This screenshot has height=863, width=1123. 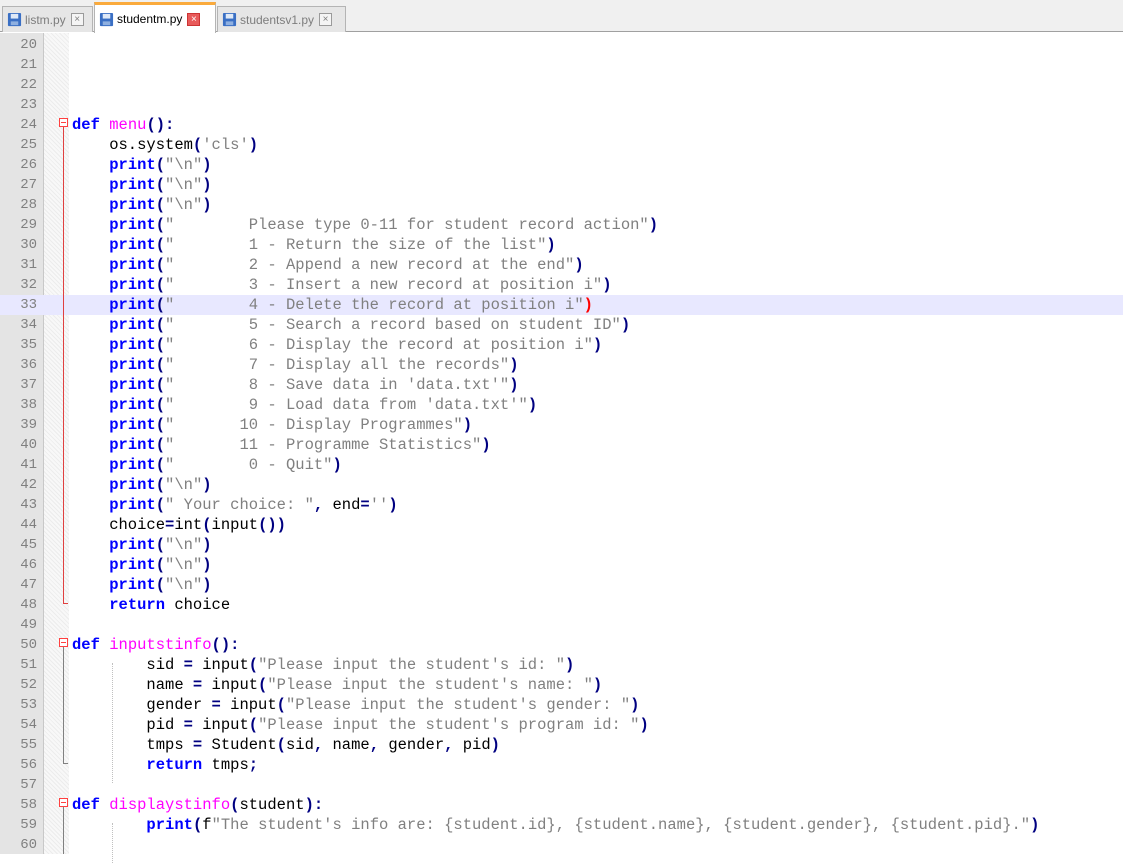 I want to click on line-number: 28, so click(x=28, y=205).